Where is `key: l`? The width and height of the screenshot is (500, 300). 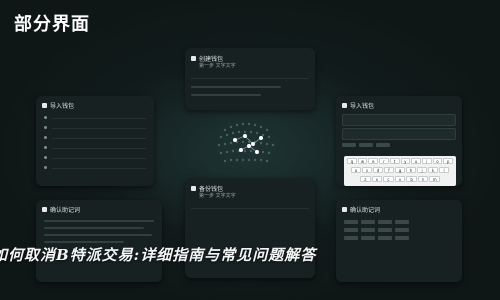
key: l is located at coordinates (444, 170).